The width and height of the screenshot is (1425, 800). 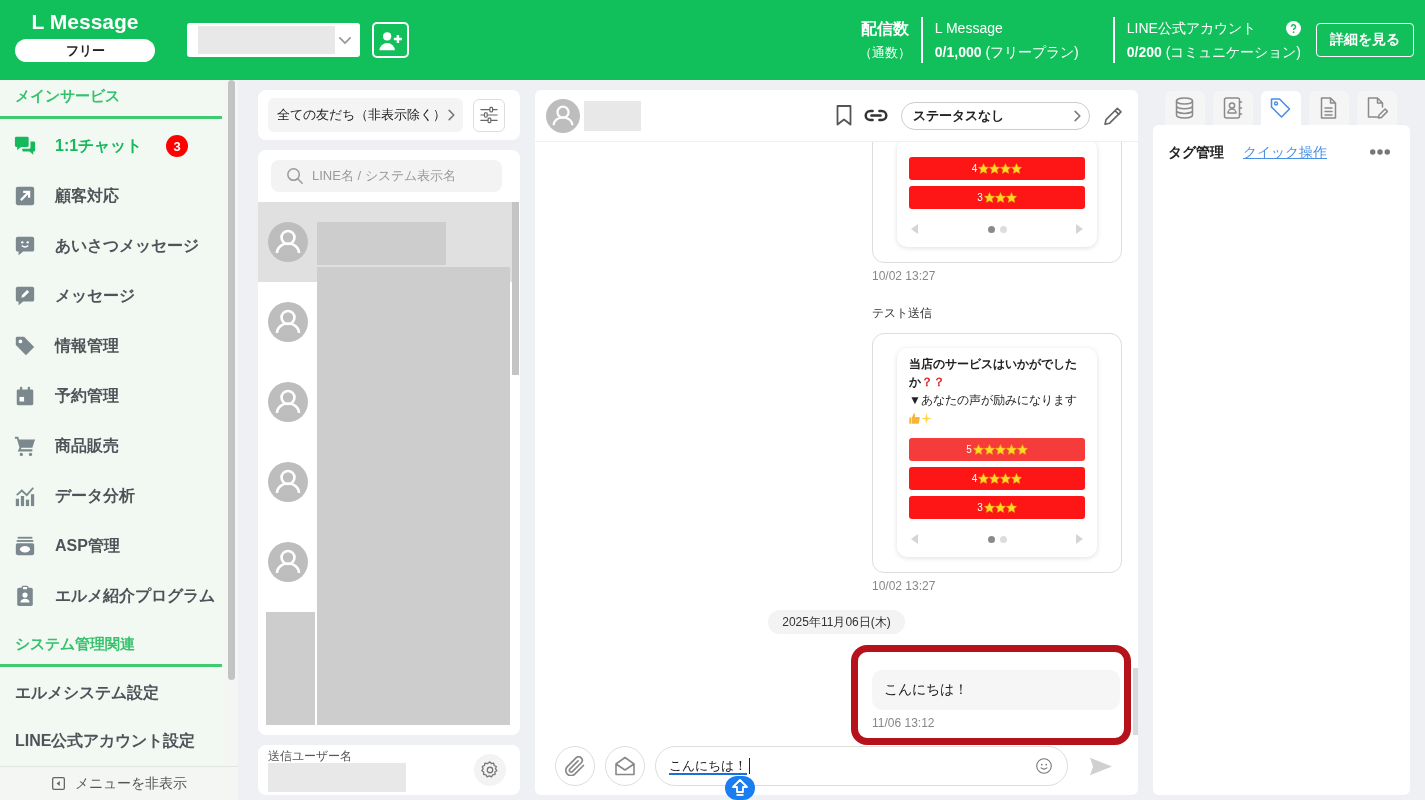 What do you see at coordinates (876, 115) in the screenshot?
I see `link-icon` at bounding box center [876, 115].